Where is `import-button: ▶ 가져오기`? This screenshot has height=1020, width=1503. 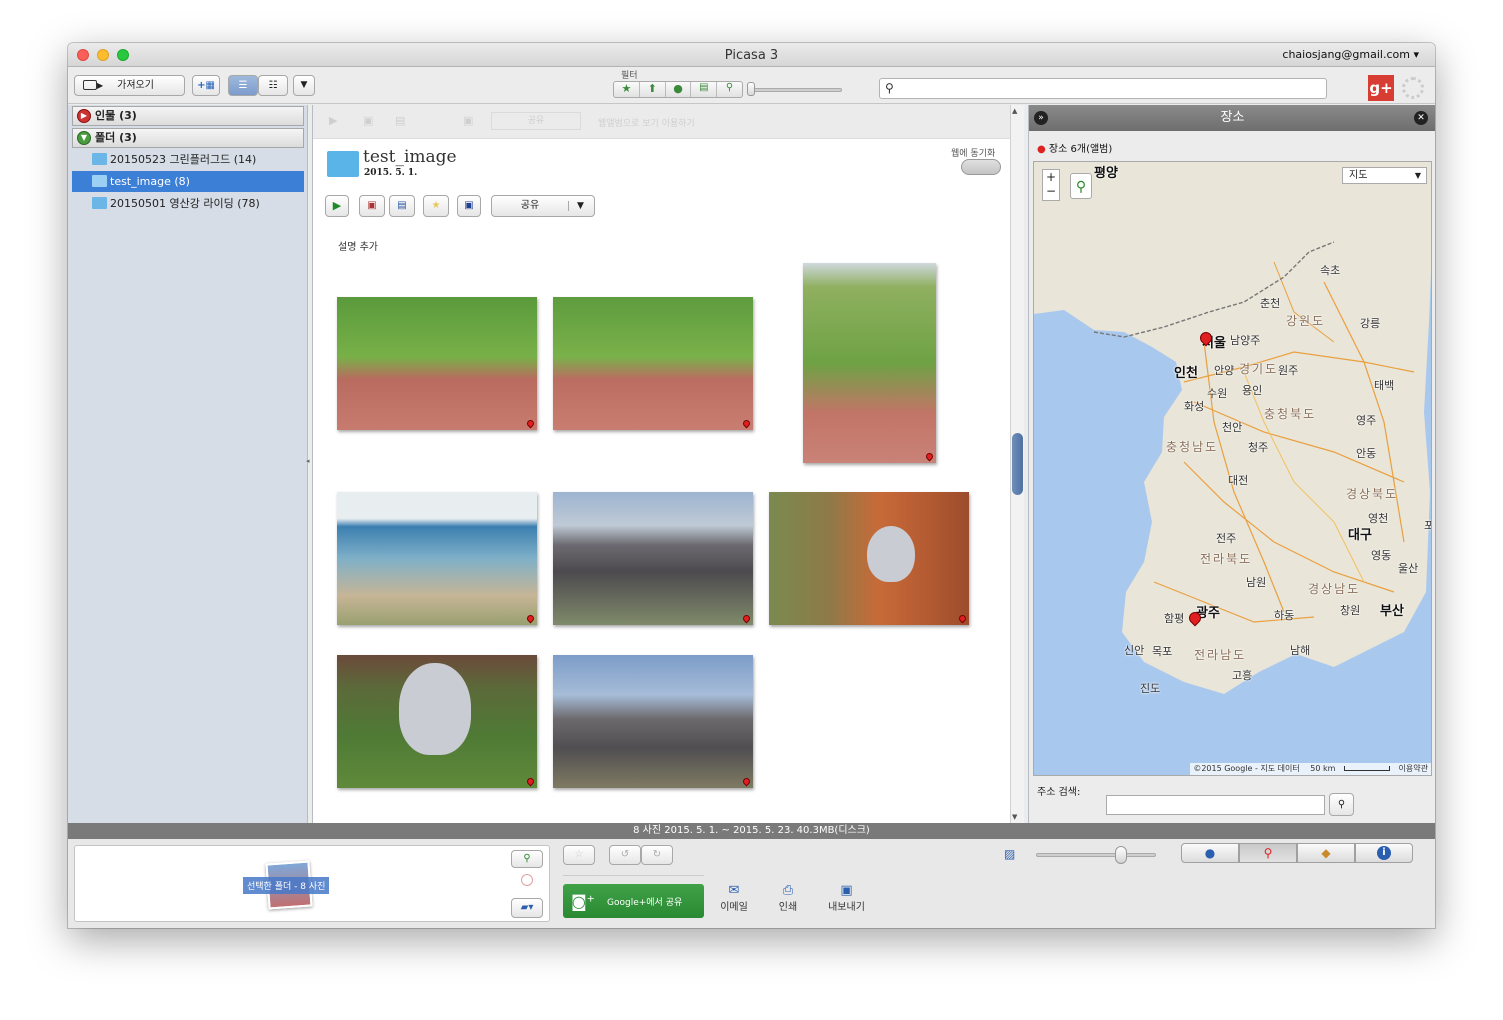 import-button: ▶ 가져오기 is located at coordinates (129, 85).